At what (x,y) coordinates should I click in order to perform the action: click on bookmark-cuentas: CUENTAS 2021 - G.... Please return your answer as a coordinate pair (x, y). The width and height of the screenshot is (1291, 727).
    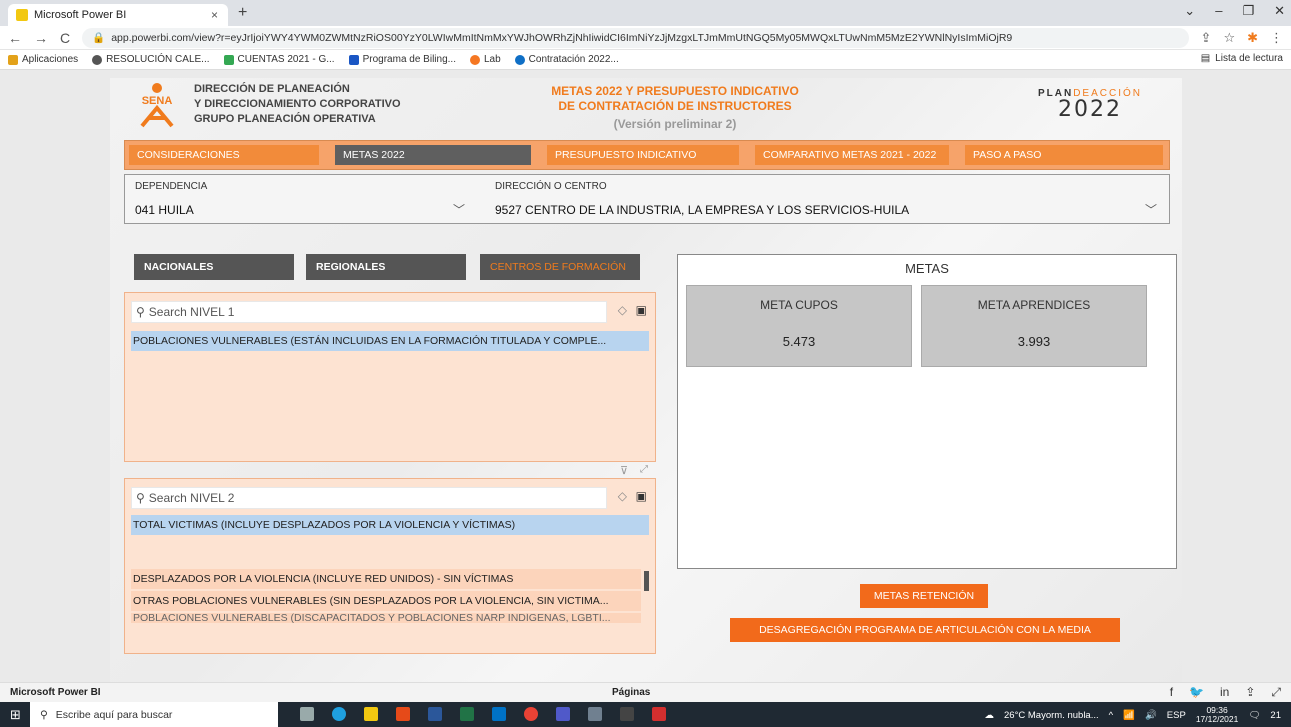
    Looking at the image, I should click on (279, 59).